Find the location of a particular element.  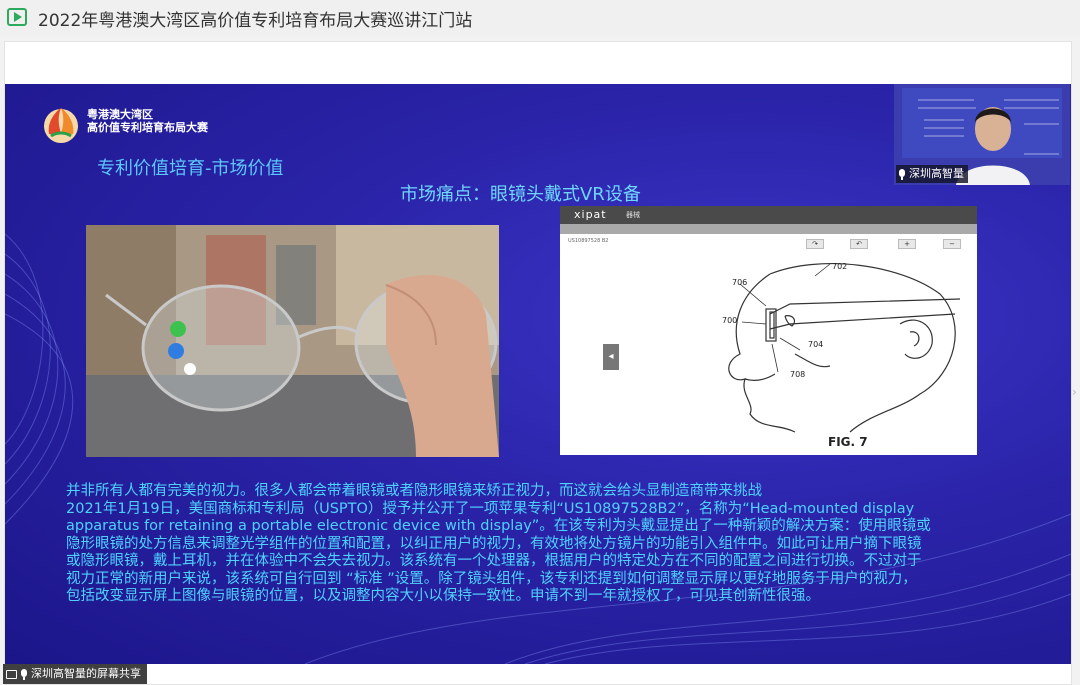

patent-subbar is located at coordinates (768, 229).